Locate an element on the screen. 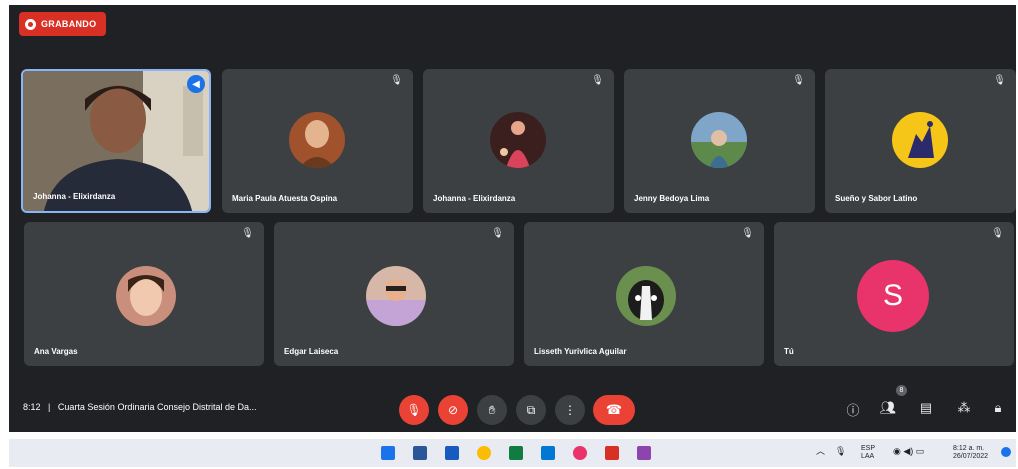 The height and width of the screenshot is (469, 1018). participant-tile: 🎙︎ Ana Vargas is located at coordinates (144, 294).